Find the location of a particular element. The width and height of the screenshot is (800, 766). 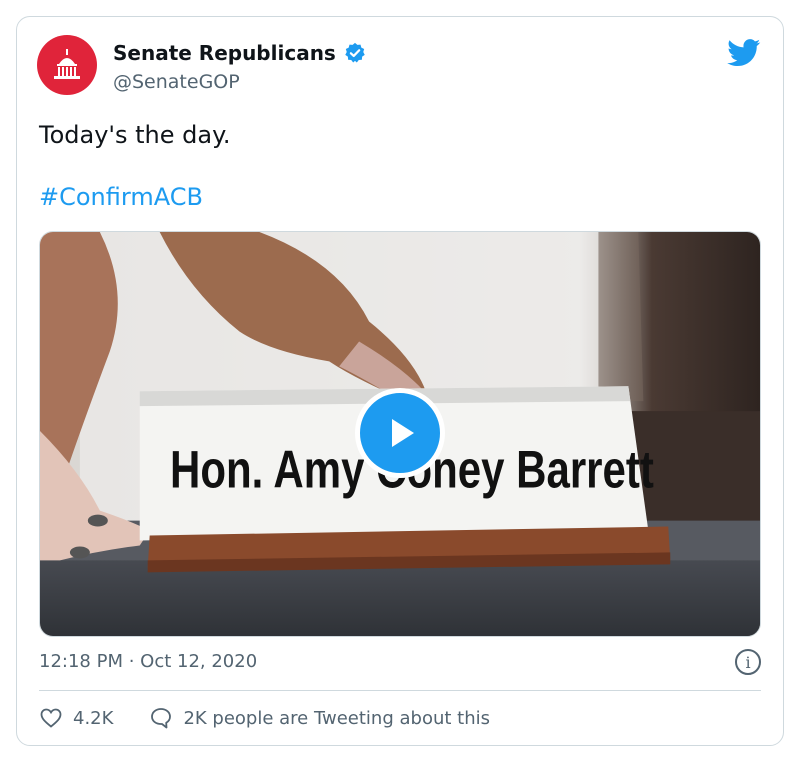

action-bar: 4.2K 2K people are Tweeting about this is located at coordinates (282, 718).